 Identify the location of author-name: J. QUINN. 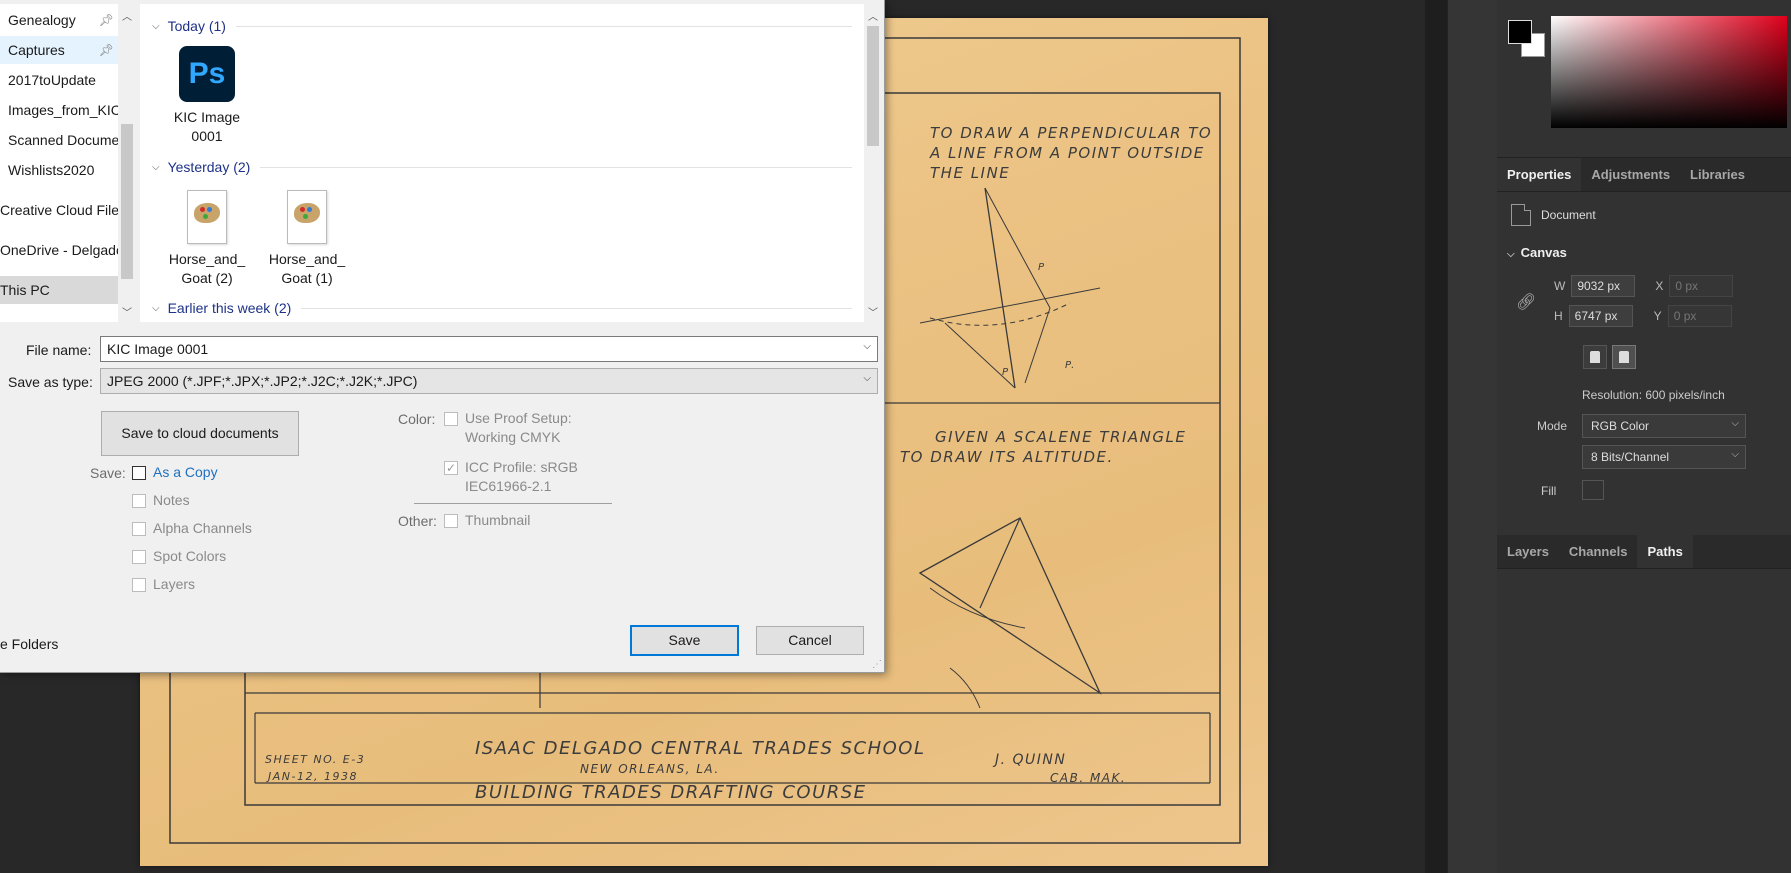
(1029, 760).